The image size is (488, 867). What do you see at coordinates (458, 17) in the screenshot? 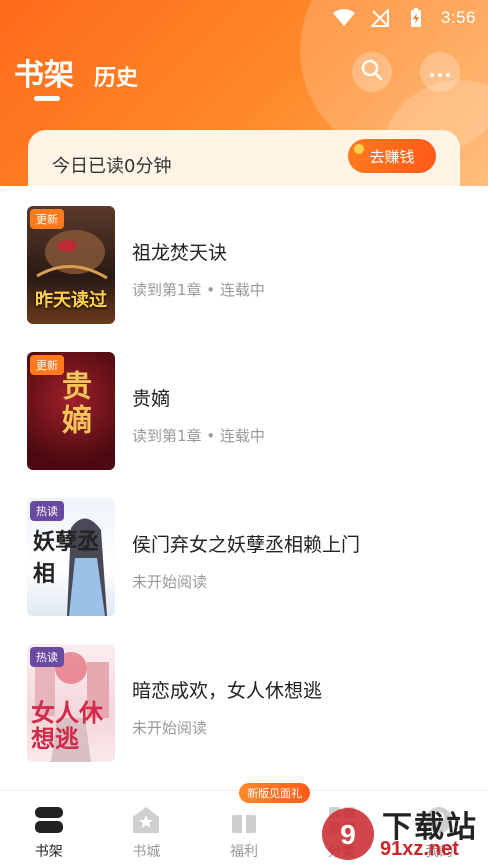
I see `status-time: 3:56` at bounding box center [458, 17].